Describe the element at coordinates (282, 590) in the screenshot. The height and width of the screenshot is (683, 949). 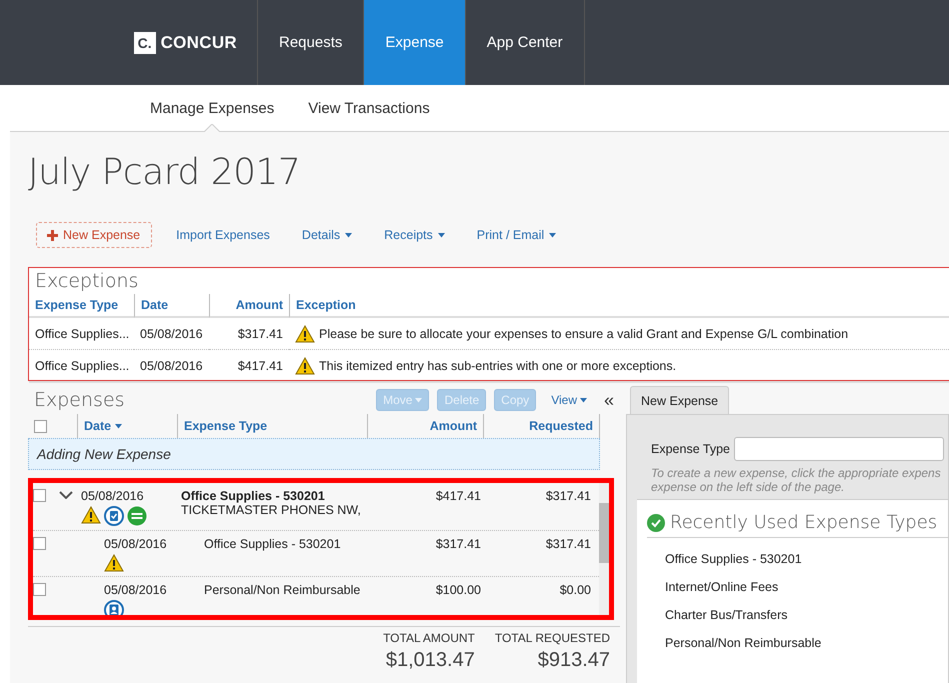
I see `expense-type-text: Personal/Non Reimbursable` at that location.